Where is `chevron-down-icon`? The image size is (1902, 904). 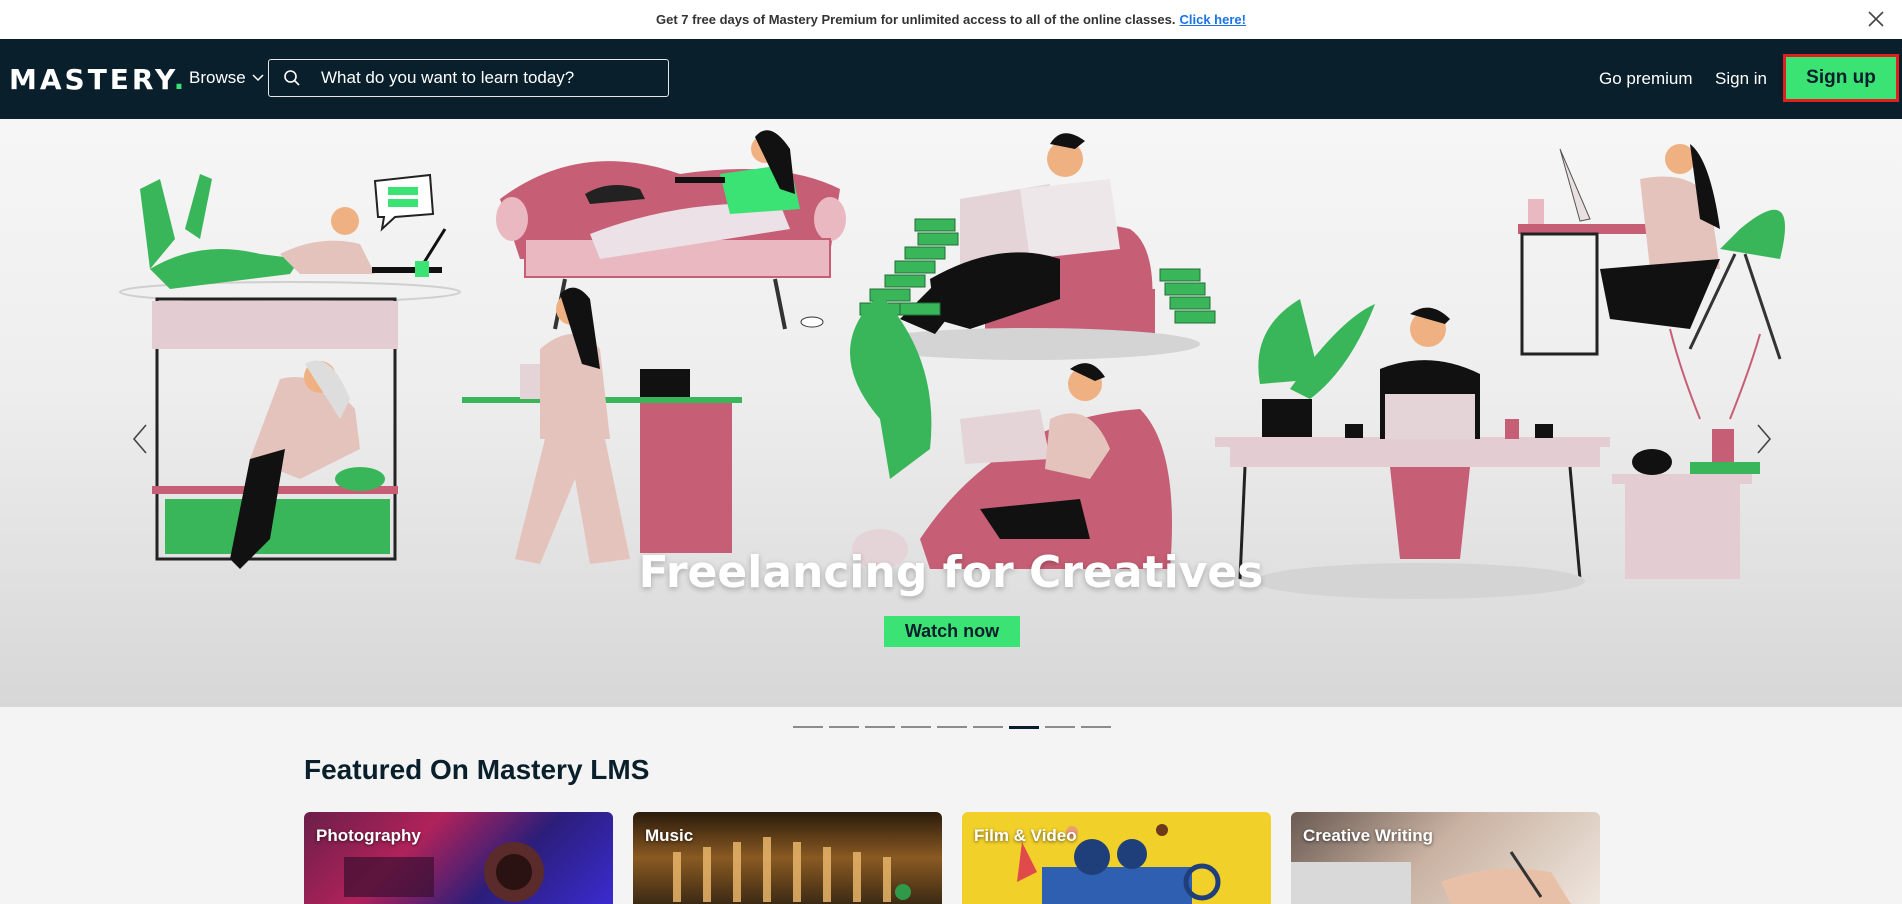
chevron-down-icon is located at coordinates (258, 78).